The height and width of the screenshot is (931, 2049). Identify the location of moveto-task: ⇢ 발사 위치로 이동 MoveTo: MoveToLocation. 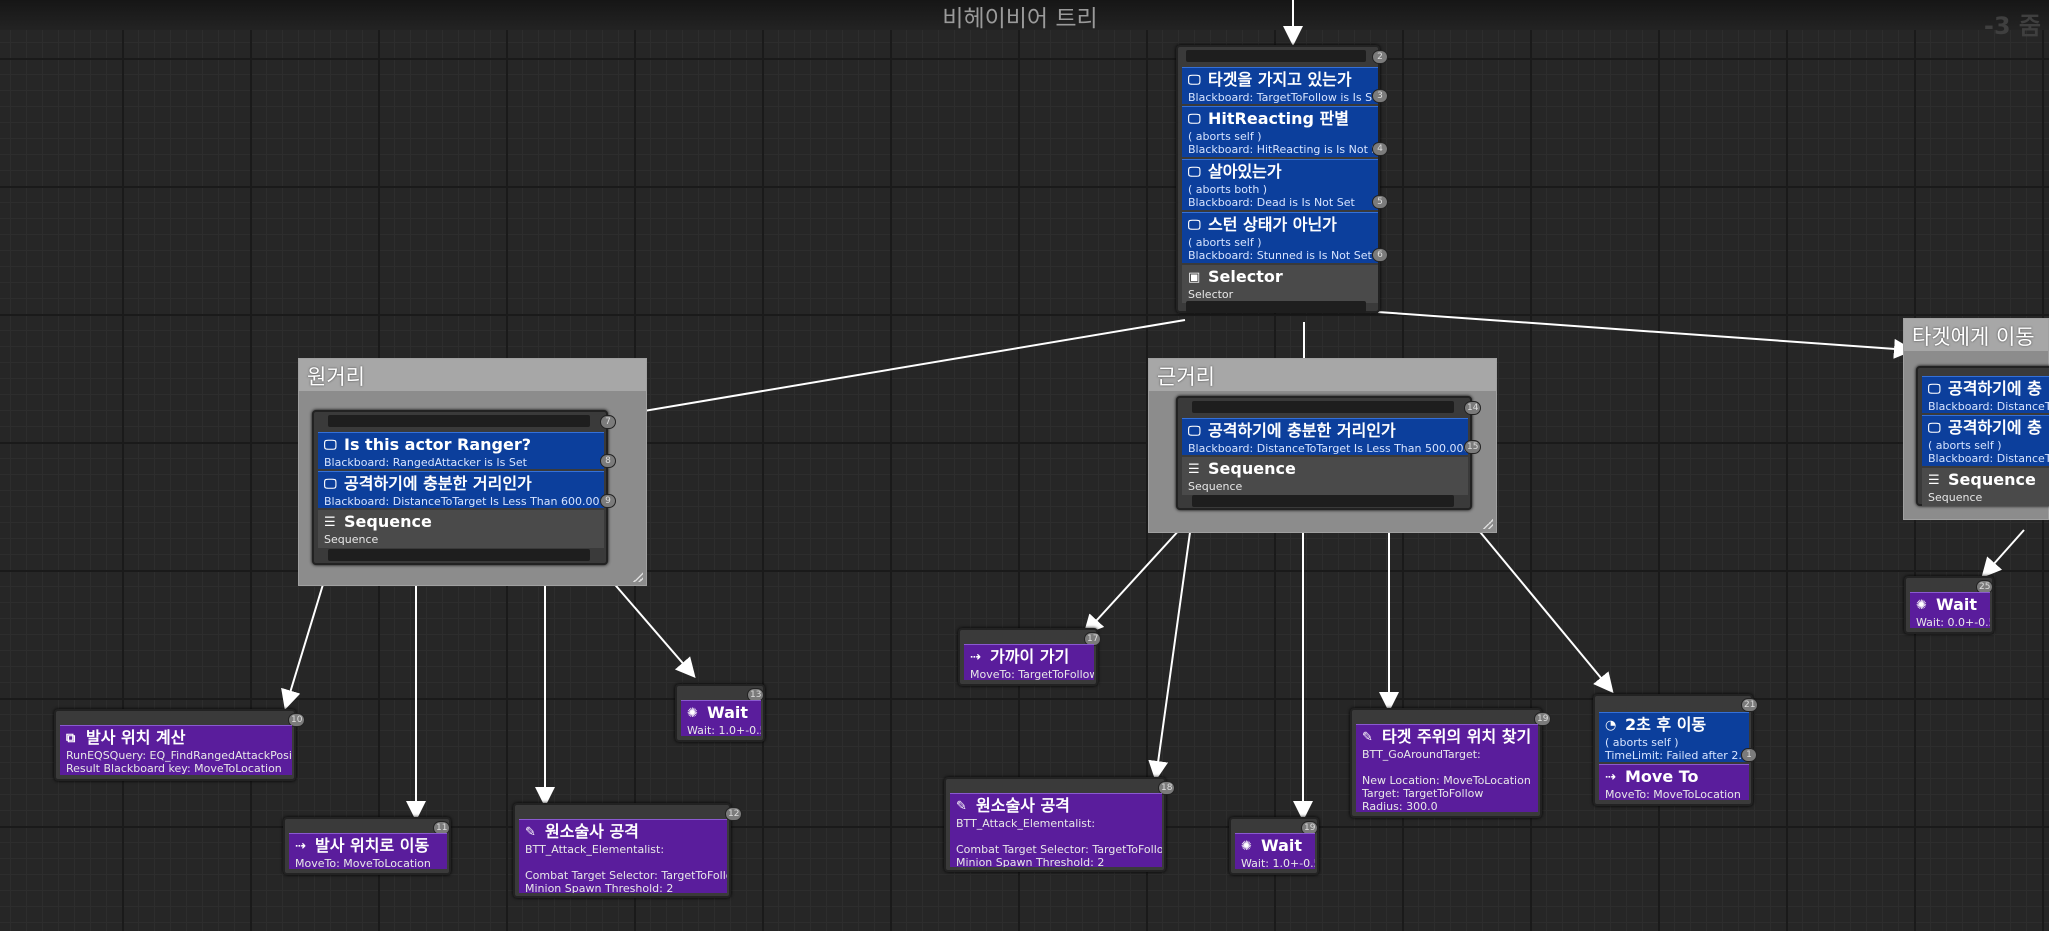
(368, 851).